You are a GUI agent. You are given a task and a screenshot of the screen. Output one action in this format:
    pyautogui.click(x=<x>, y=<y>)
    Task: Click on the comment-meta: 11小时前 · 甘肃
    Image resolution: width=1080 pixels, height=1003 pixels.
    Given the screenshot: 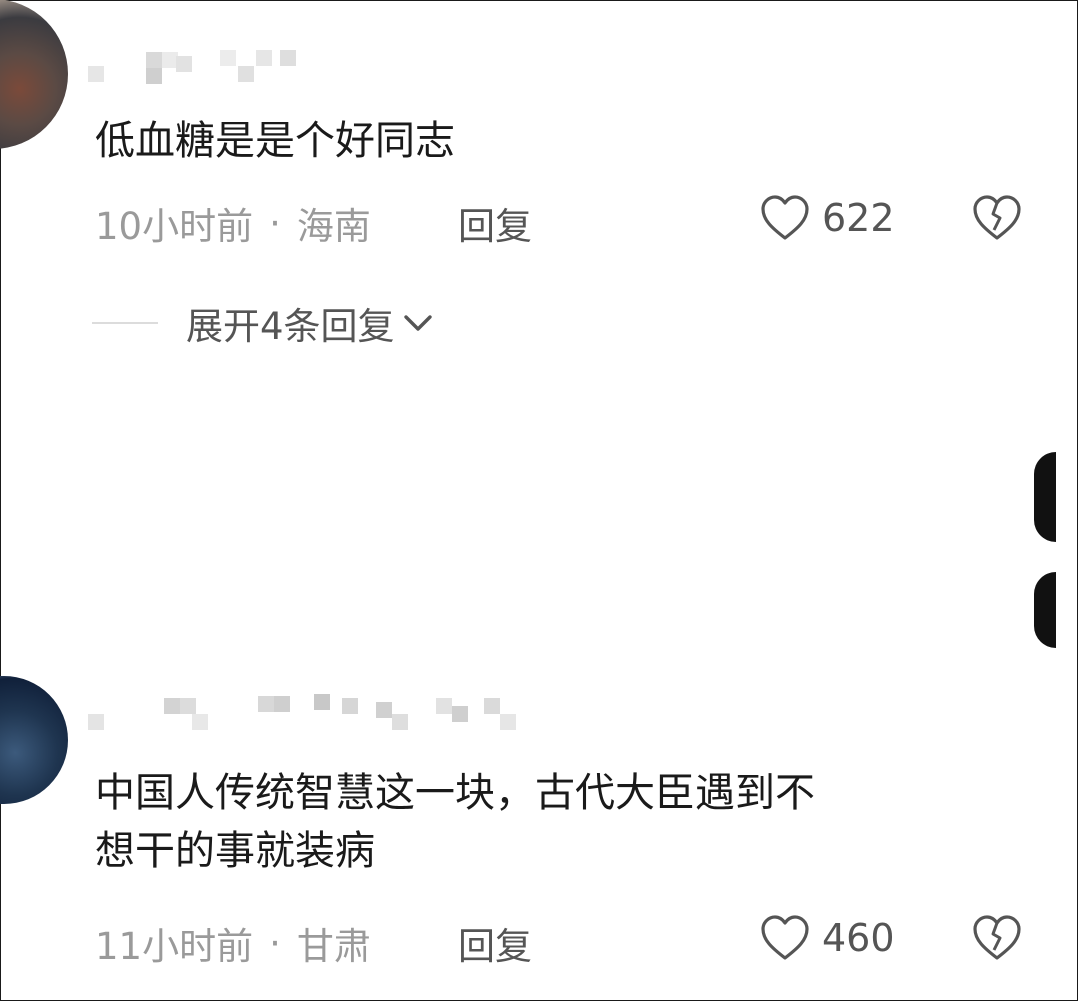 What is the action you would take?
    pyautogui.click(x=233, y=943)
    